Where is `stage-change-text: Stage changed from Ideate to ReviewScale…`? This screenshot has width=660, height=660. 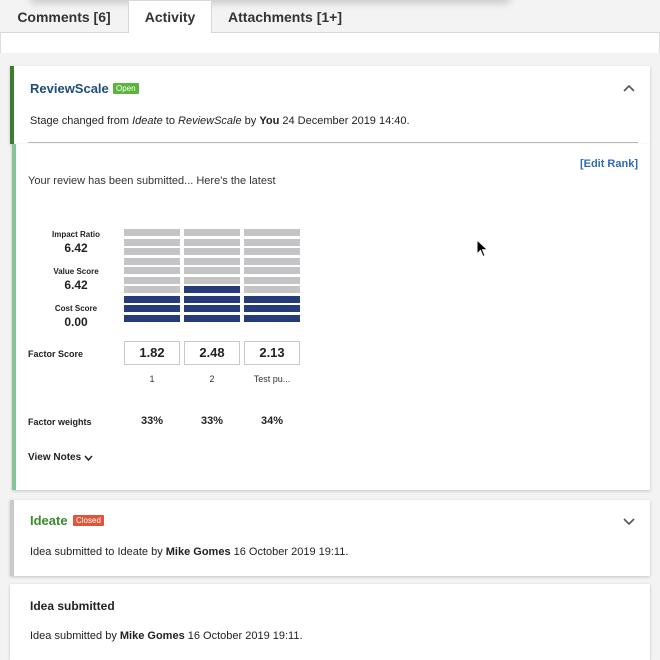
stage-change-text: Stage changed from Ideate to ReviewScale… is located at coordinates (220, 121).